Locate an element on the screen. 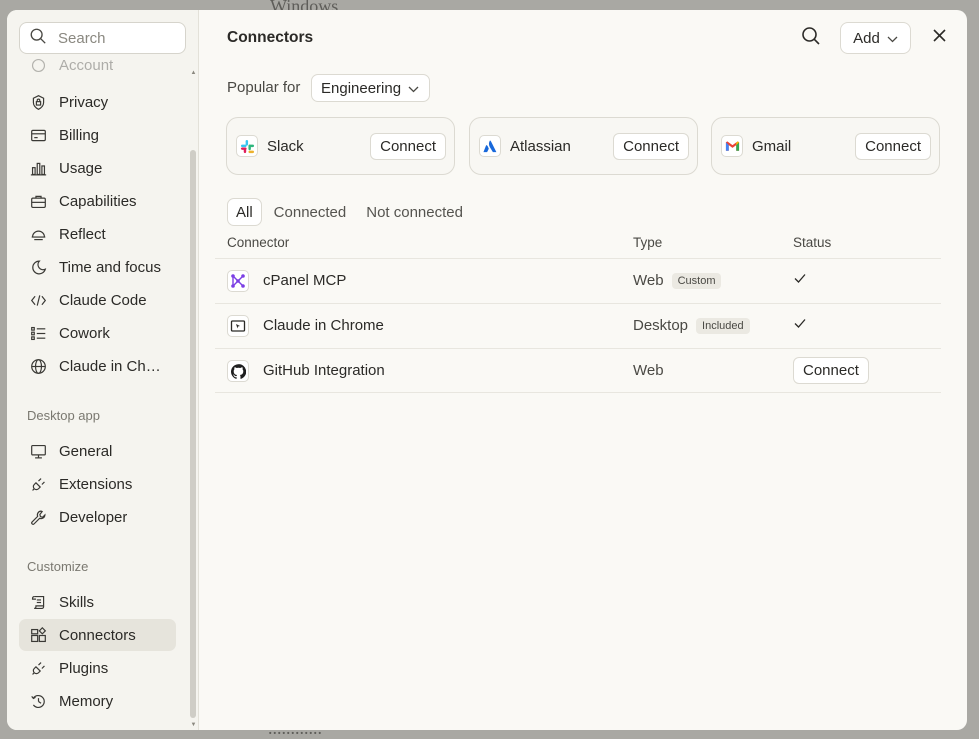  connectors-icon is located at coordinates (38, 635).